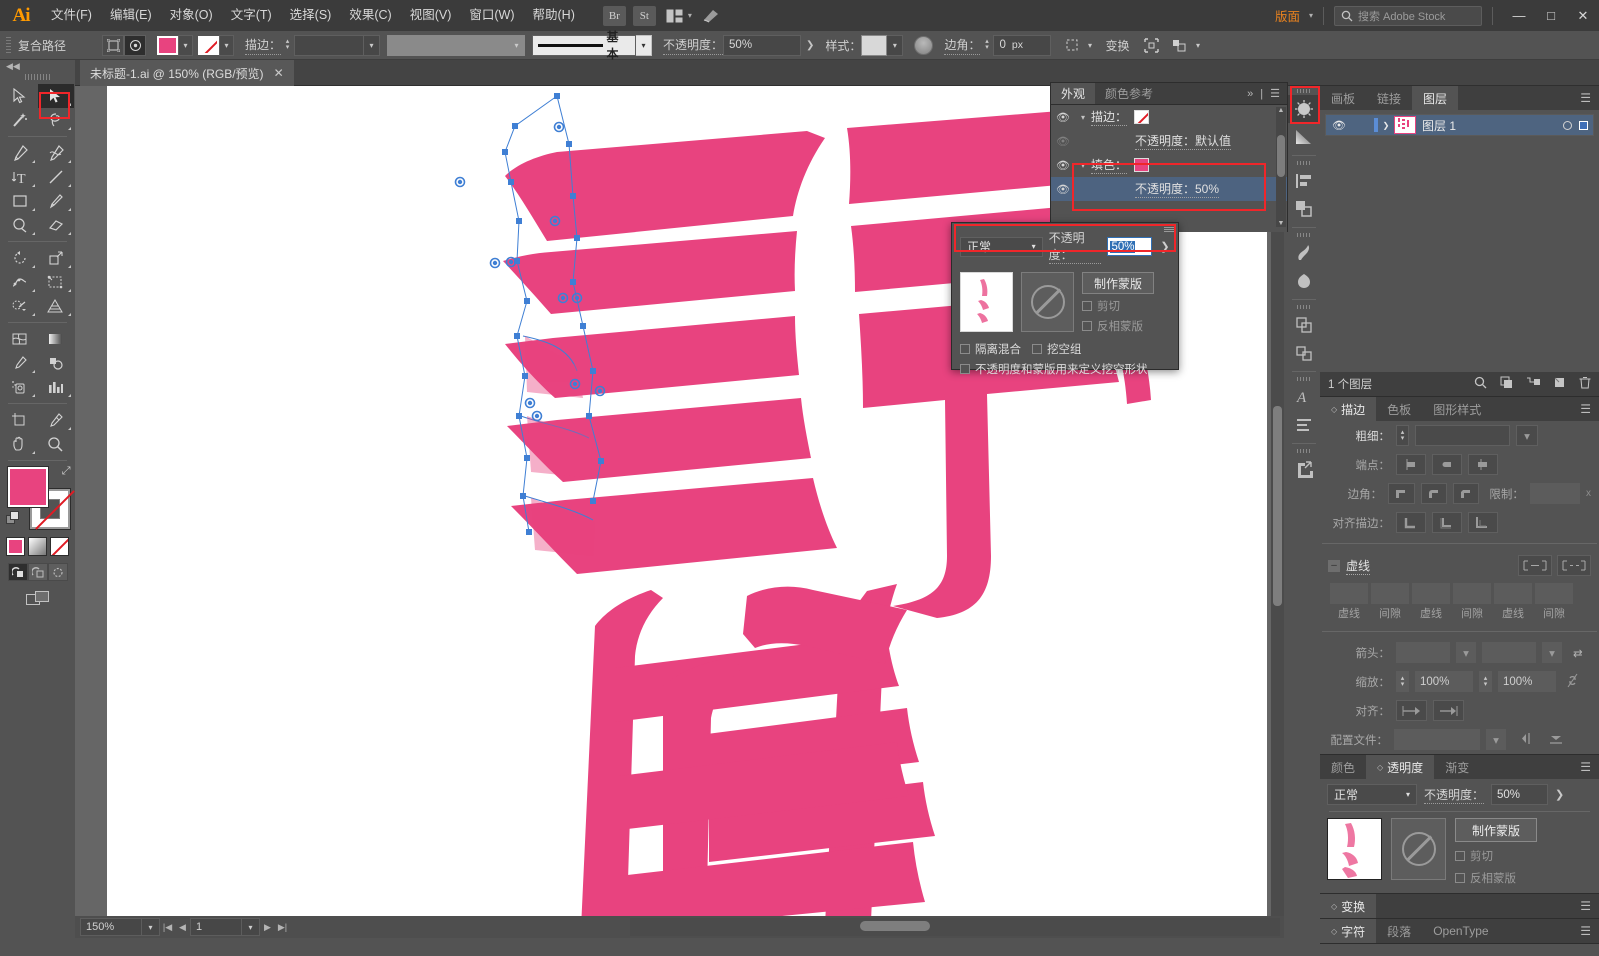  I want to click on panel-clip-row: 剪切, so click(1496, 856).